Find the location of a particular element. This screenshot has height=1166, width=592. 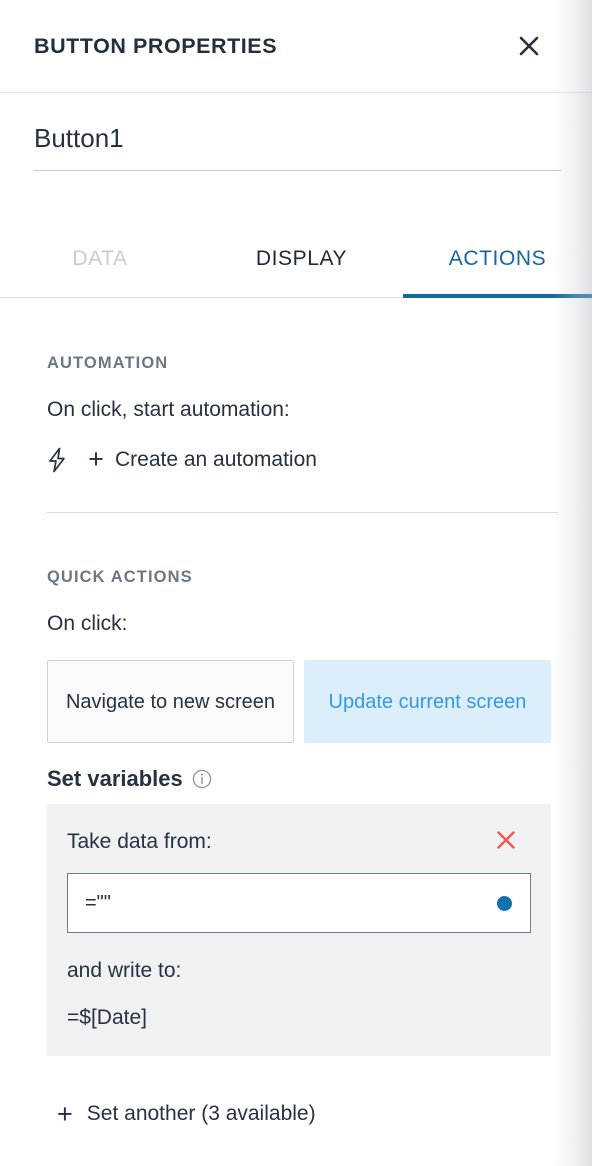

remove-variable-button is located at coordinates (506, 842).